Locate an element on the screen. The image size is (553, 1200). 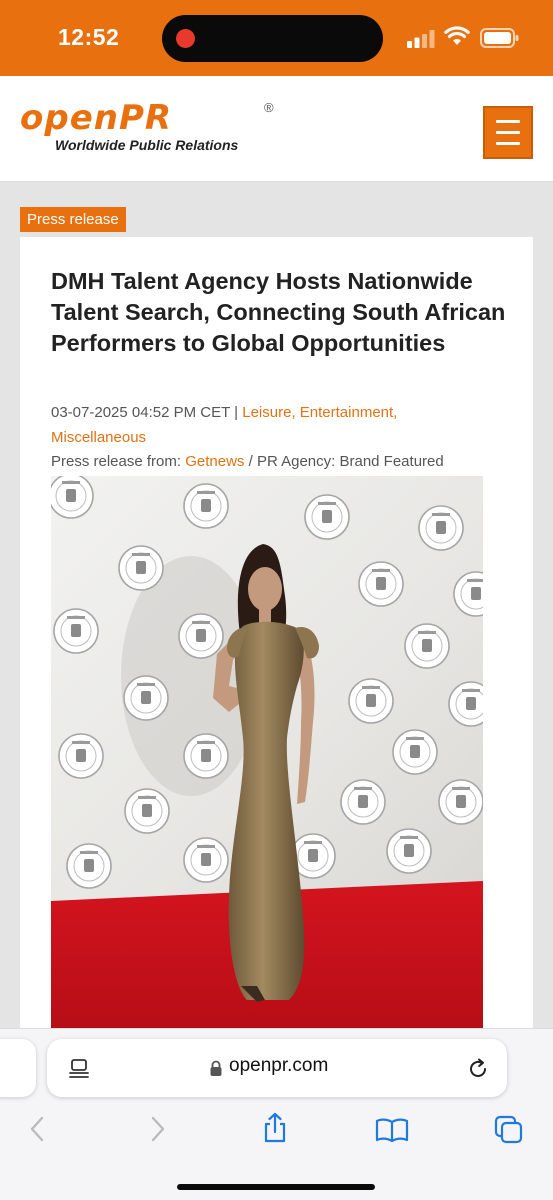
category-links: Leisure, Entertainment, is located at coordinates (319, 412).